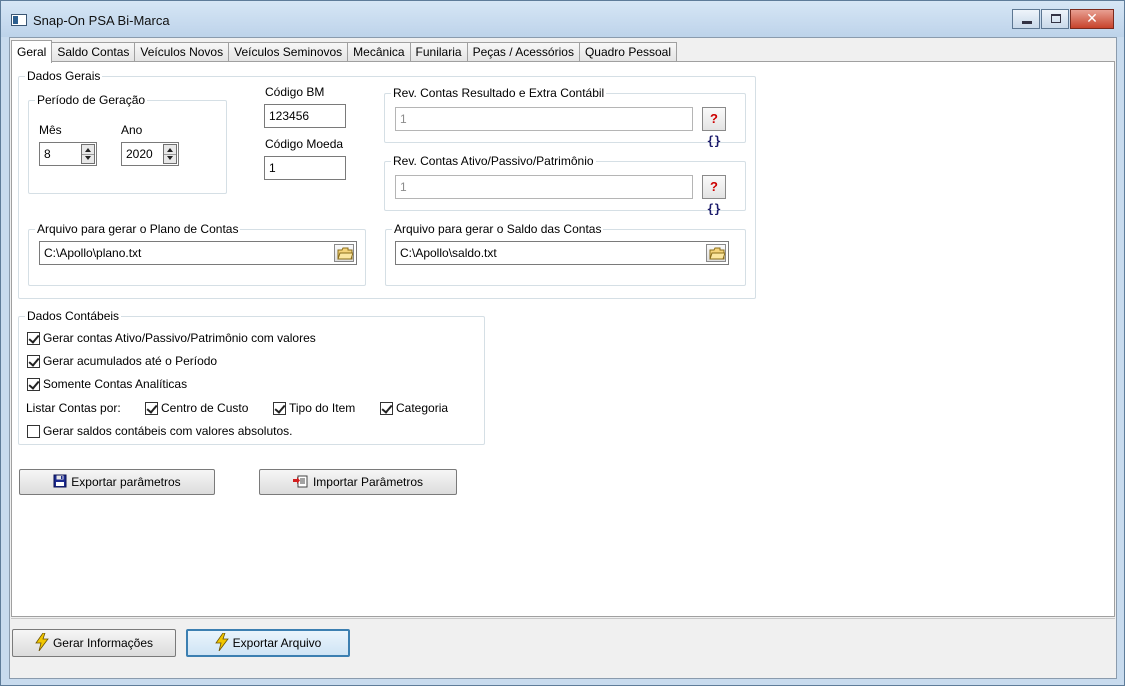 The height and width of the screenshot is (686, 1125). What do you see at coordinates (714, 195) in the screenshot?
I see `rev-ativo-help-button: ? {}` at bounding box center [714, 195].